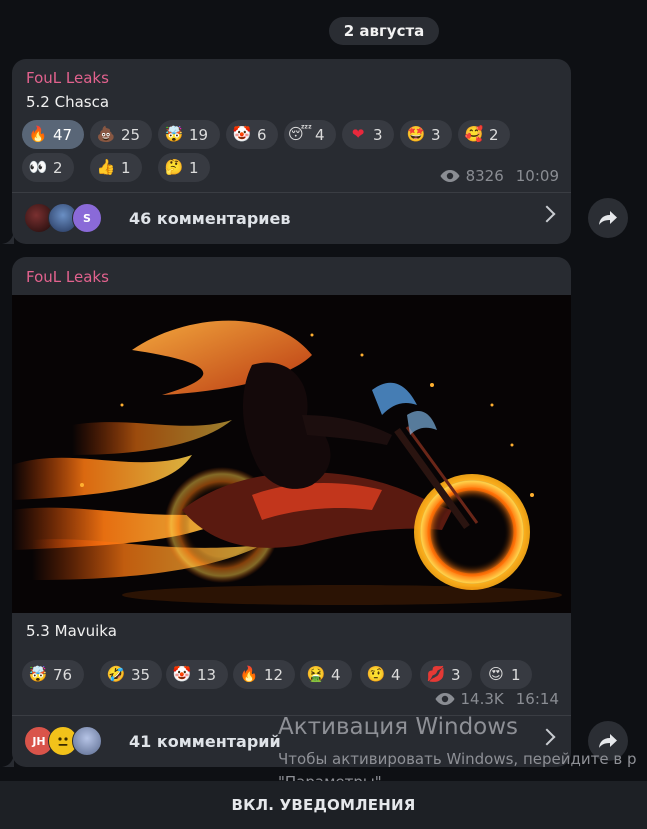 This screenshot has height=829, width=647. I want to click on reaction-chip: 🤯 19, so click(189, 134).